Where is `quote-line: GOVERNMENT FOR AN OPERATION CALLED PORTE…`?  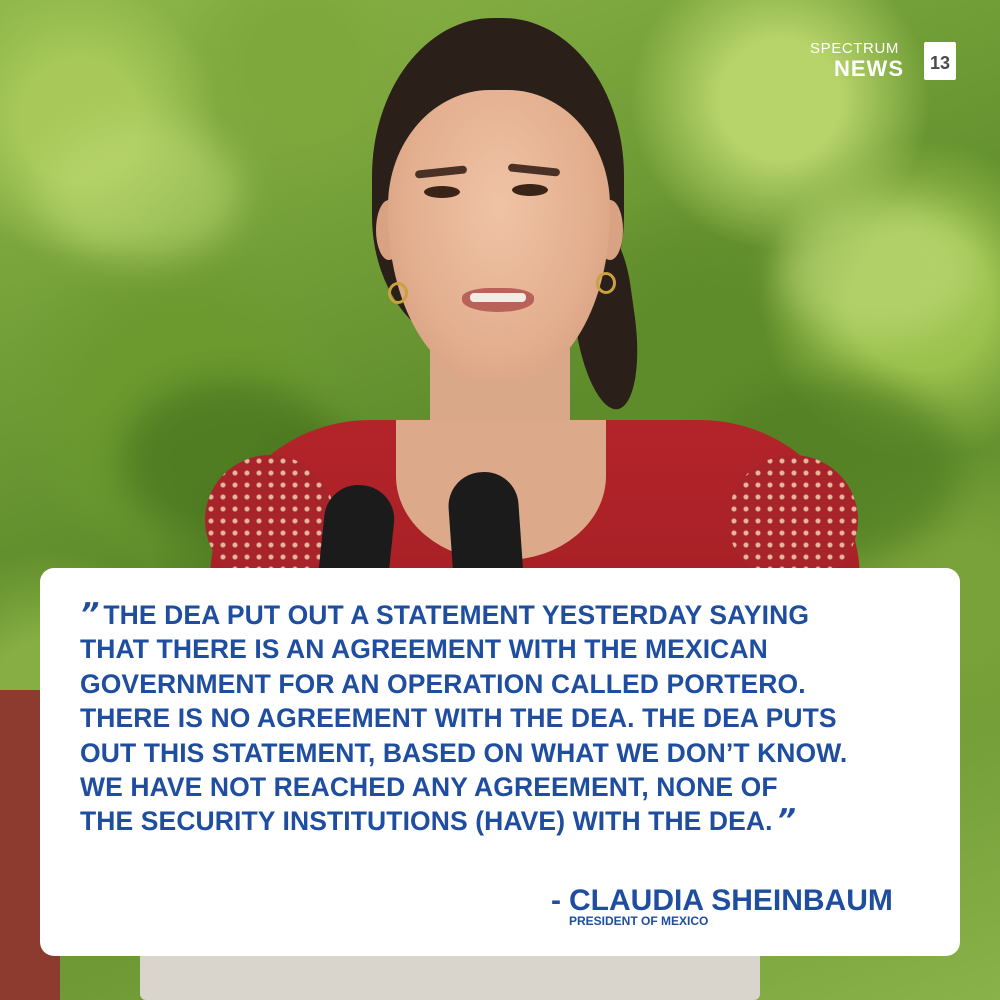
quote-line: GOVERNMENT FOR AN OPERATION CALLED PORTE… is located at coordinates (443, 683).